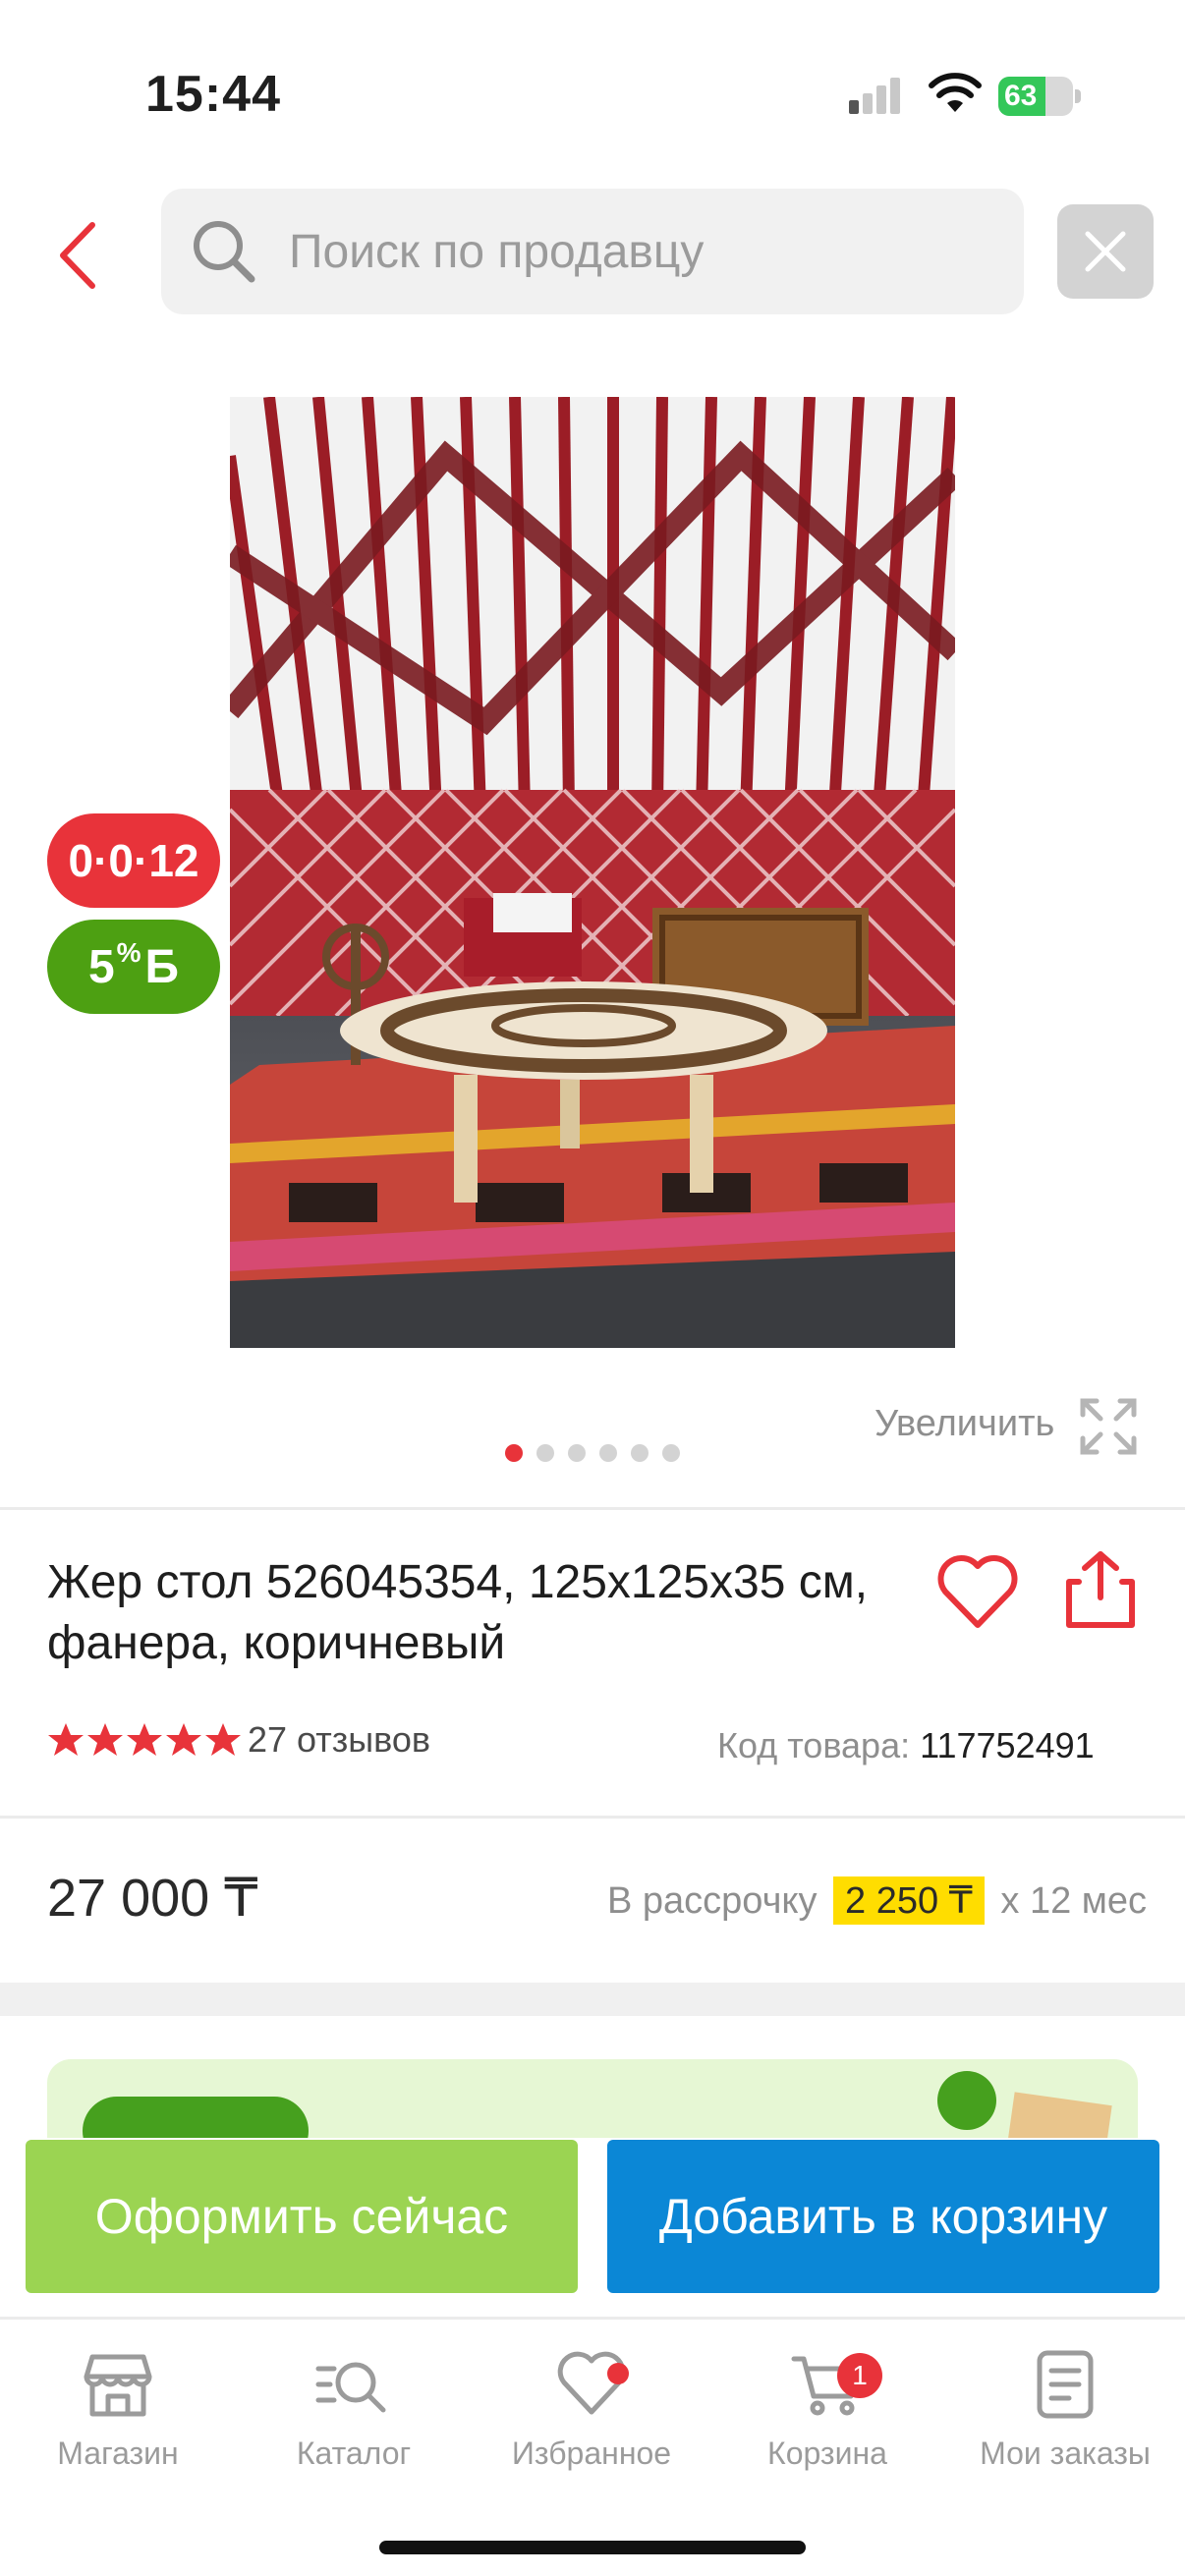 This screenshot has height=2576, width=1185. What do you see at coordinates (134, 860) in the screenshot?
I see `installment-badge: 0·0·12` at bounding box center [134, 860].